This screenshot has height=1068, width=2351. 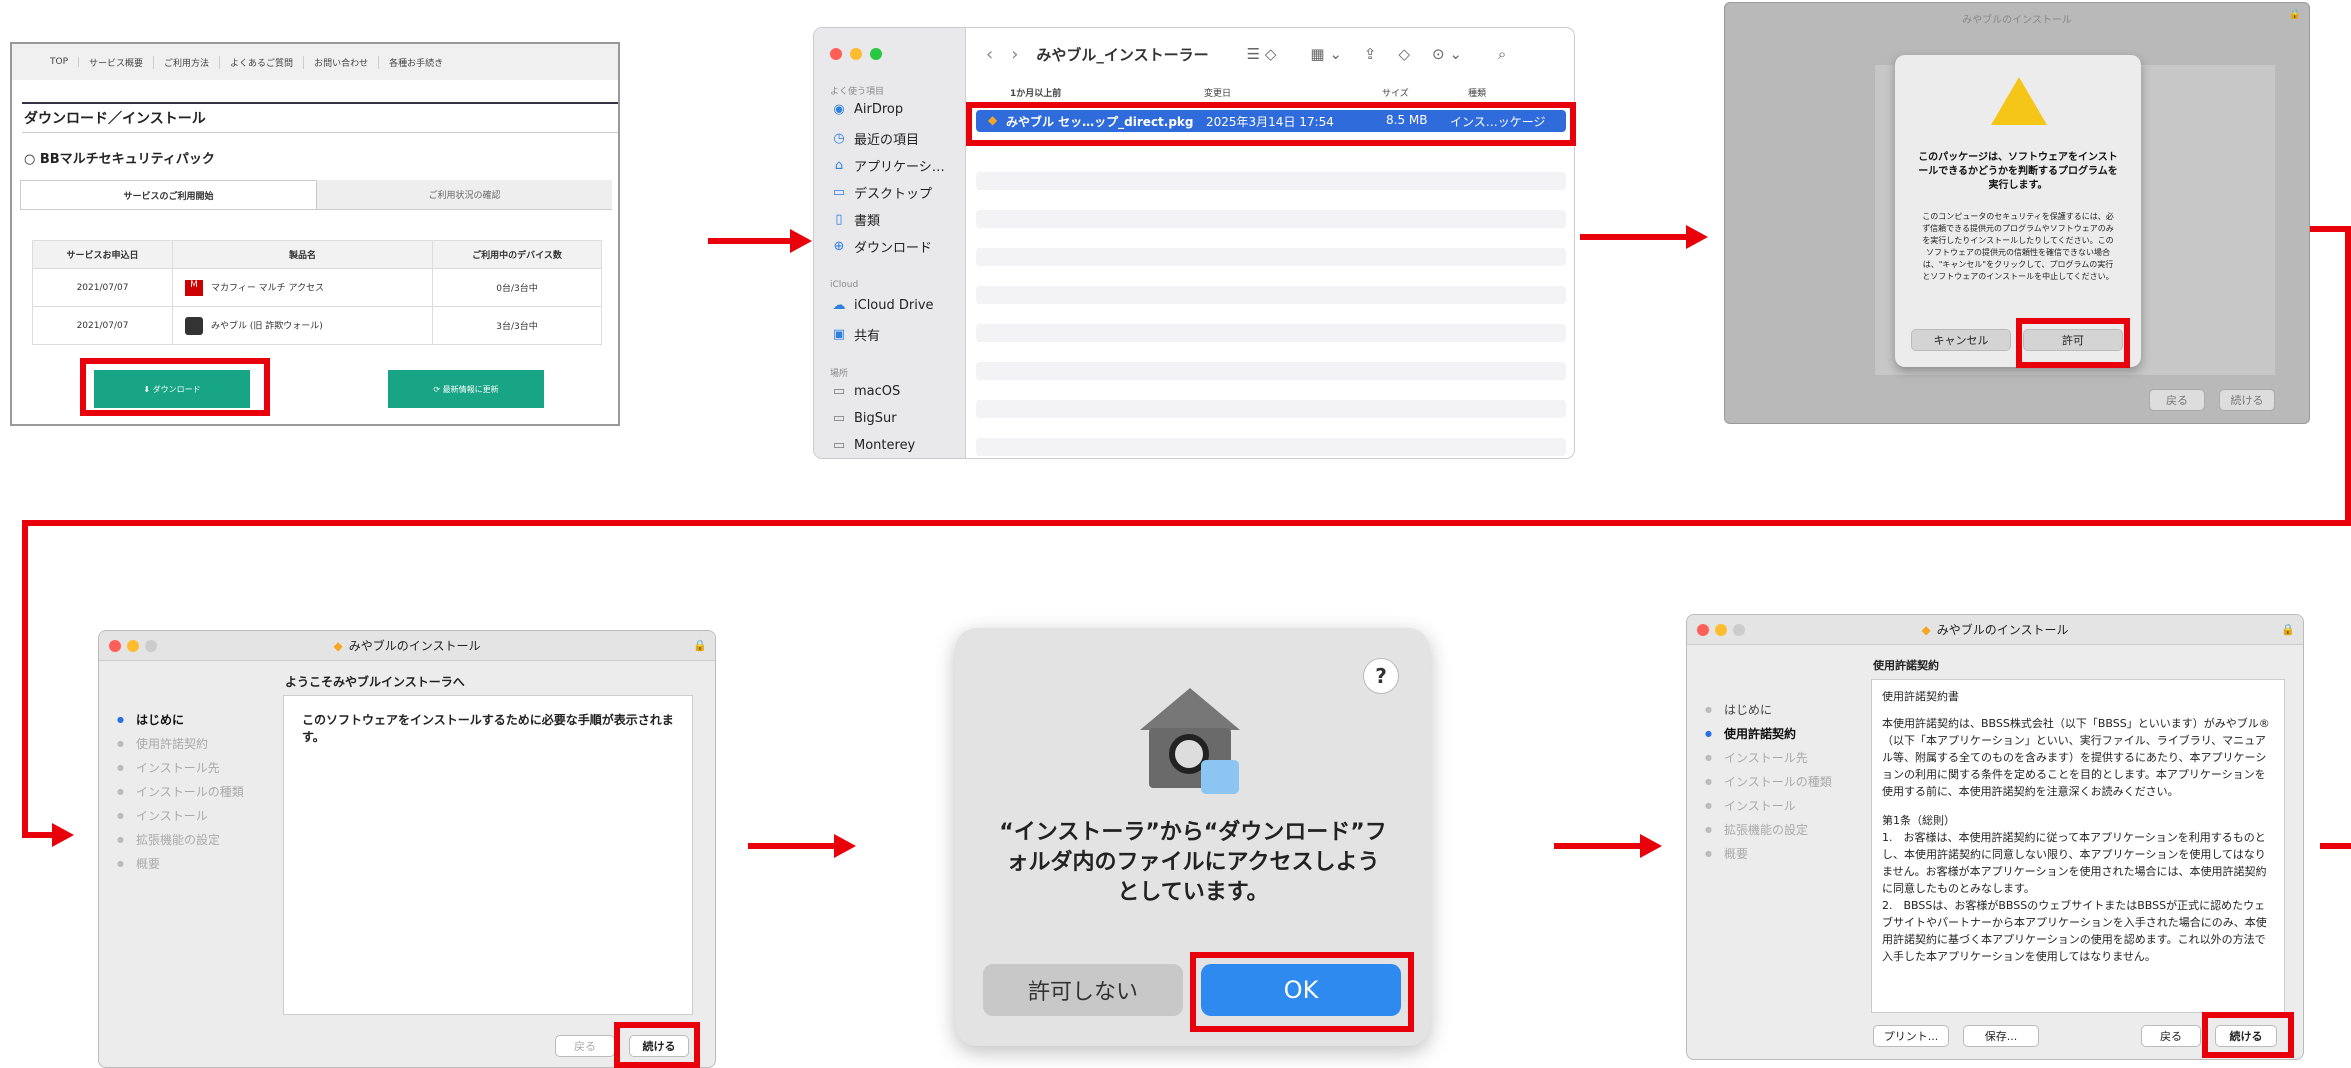 What do you see at coordinates (989, 54) in the screenshot?
I see `back-icon: ‹` at bounding box center [989, 54].